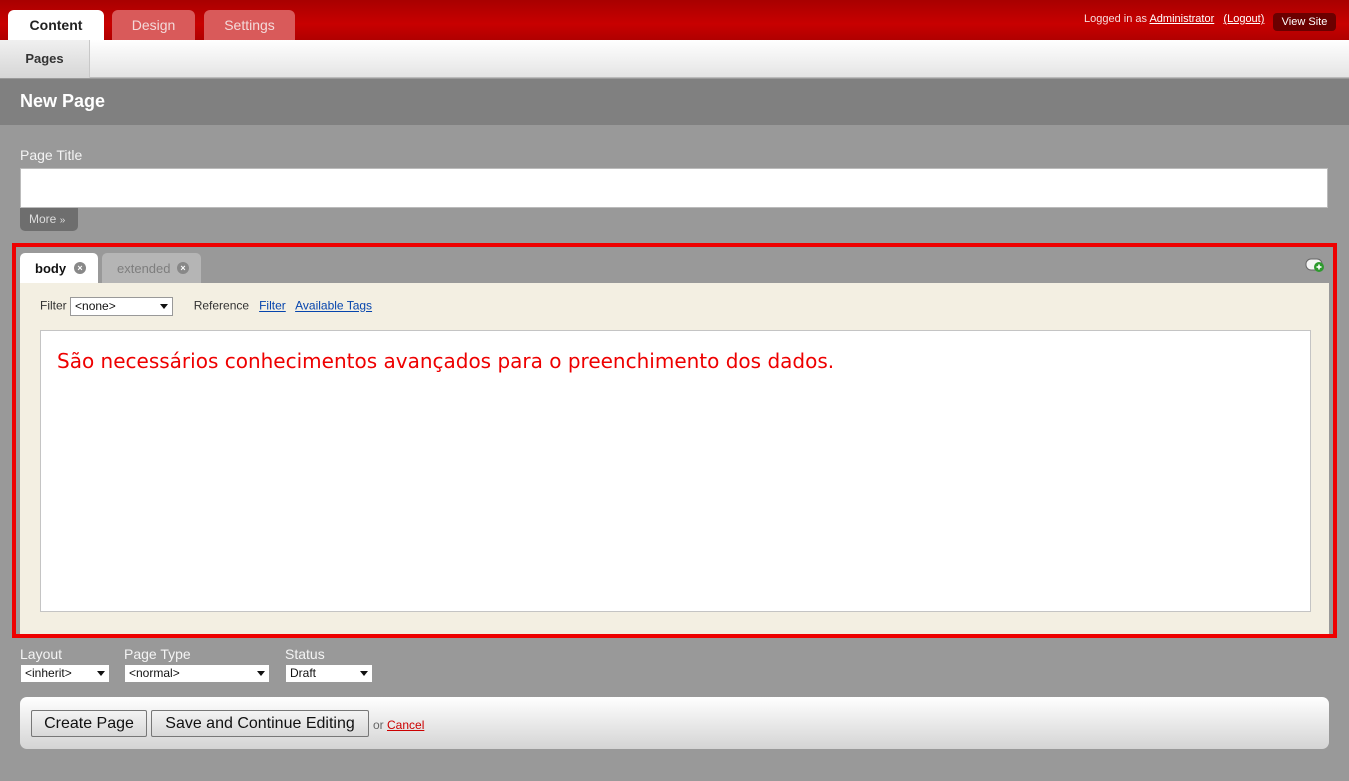  What do you see at coordinates (144, 268) in the screenshot?
I see `tab-extended-label: extended` at bounding box center [144, 268].